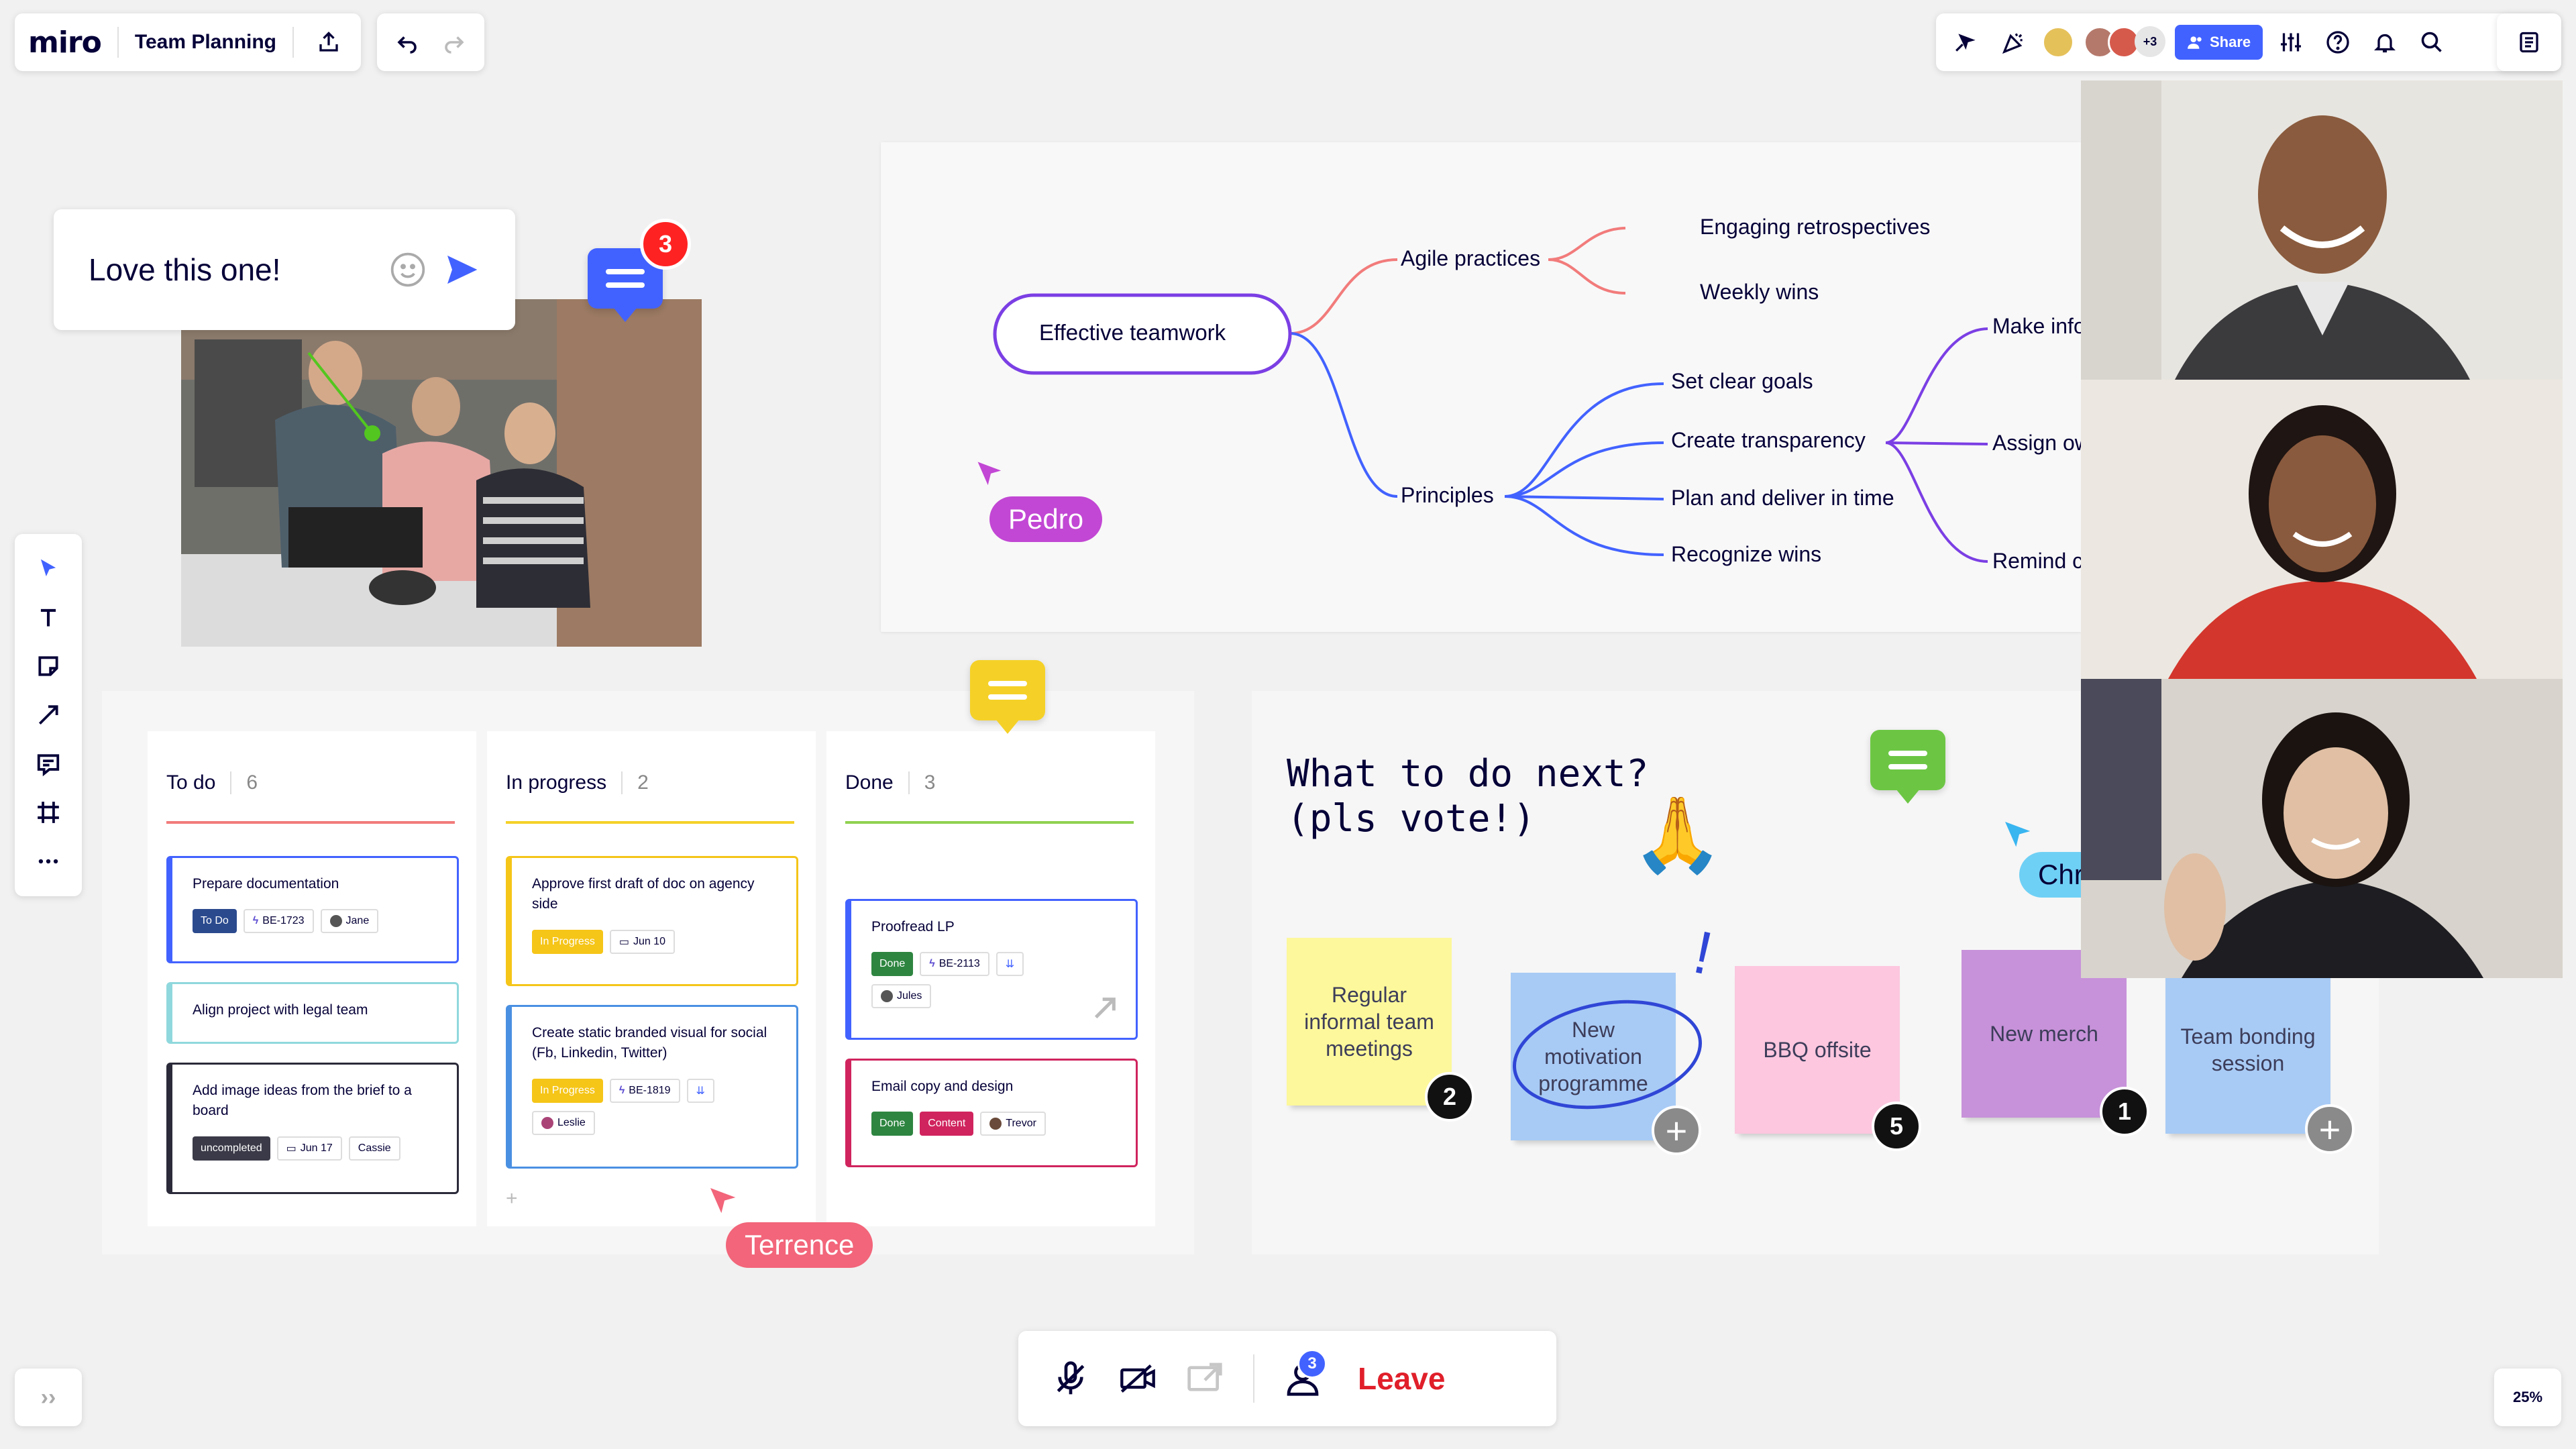 This screenshot has width=2576, height=1449. Describe the element at coordinates (349, 921) in the screenshot. I see `assignee-tag: Jane` at that location.